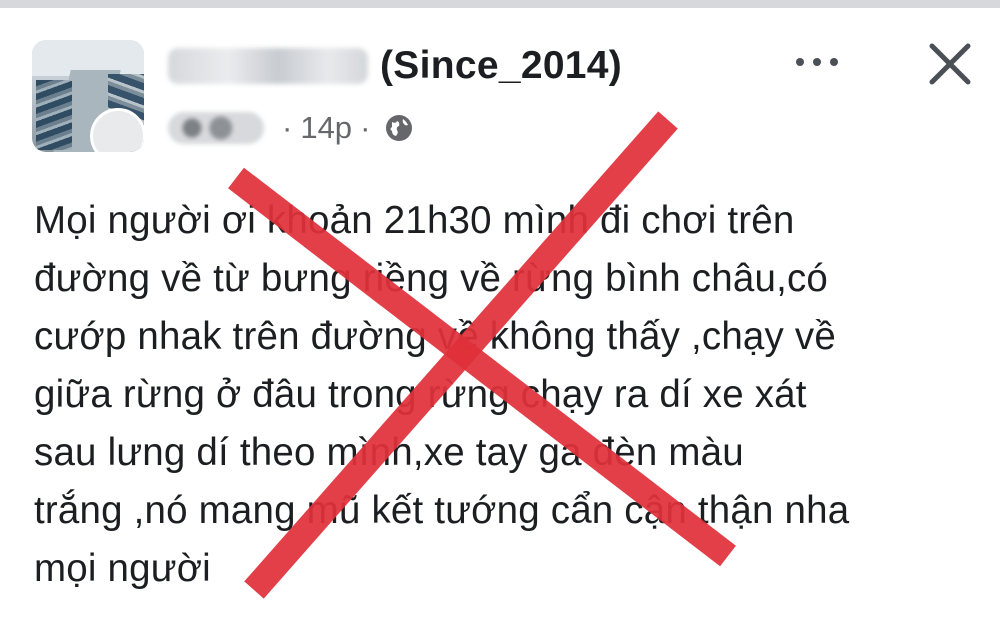 This screenshot has height=631, width=1000. I want to click on close-icon, so click(950, 64).